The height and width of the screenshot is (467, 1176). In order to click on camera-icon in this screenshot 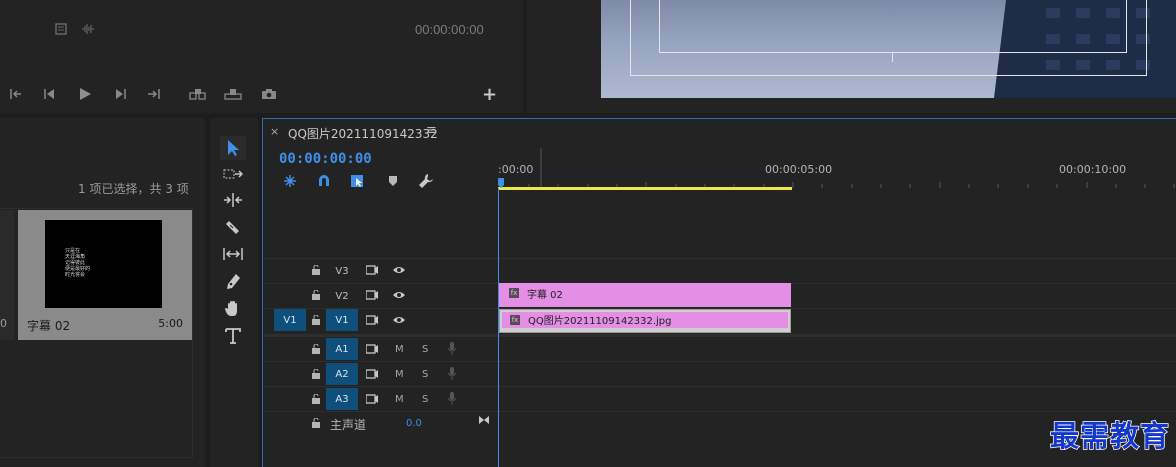, I will do `click(269, 94)`.